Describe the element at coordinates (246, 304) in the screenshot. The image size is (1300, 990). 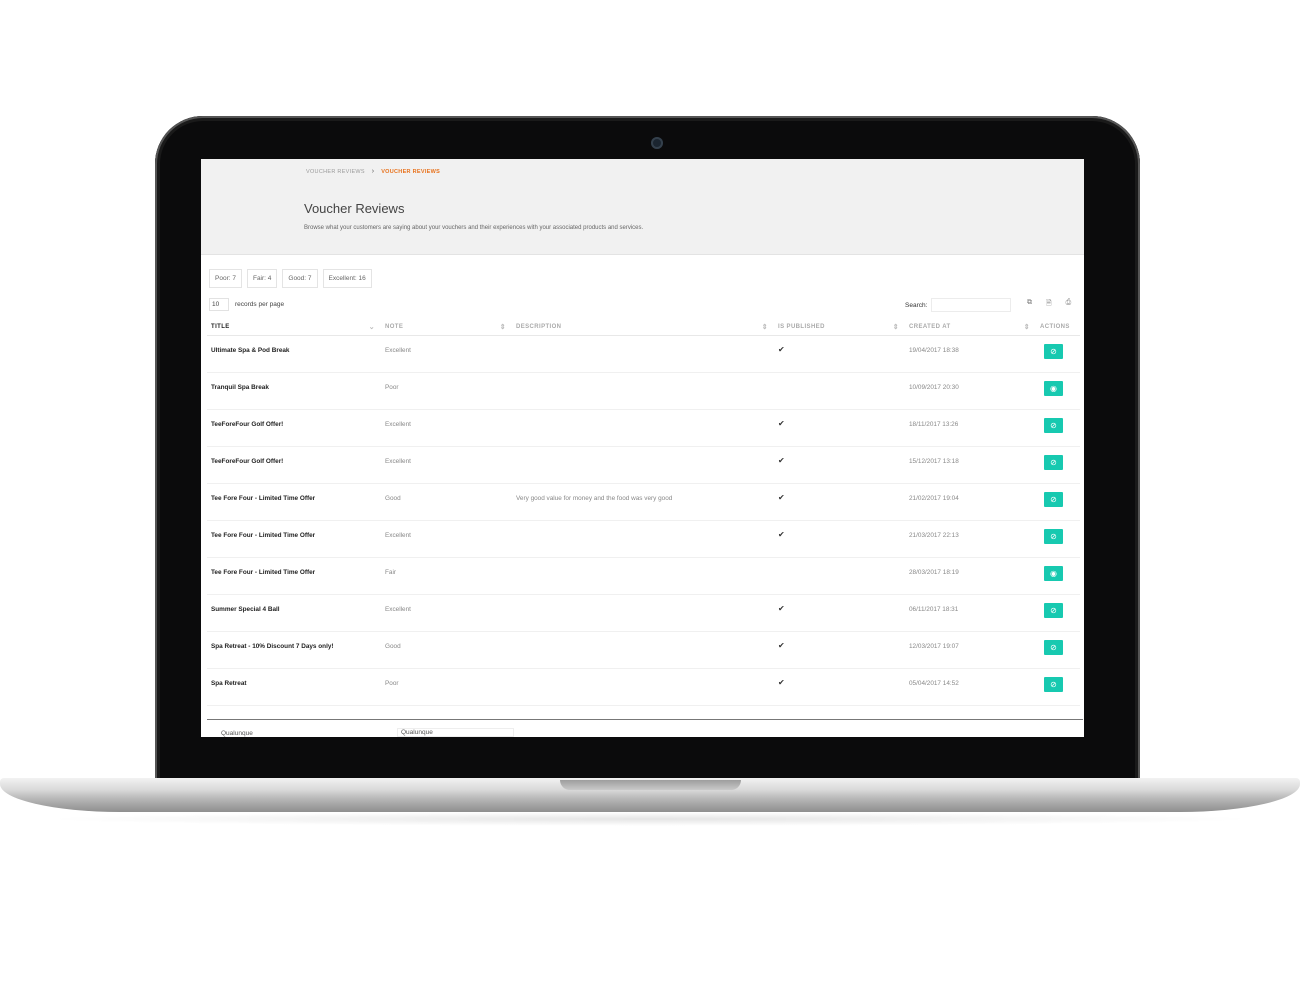
I see `records-per-page: 10 records per page` at that location.